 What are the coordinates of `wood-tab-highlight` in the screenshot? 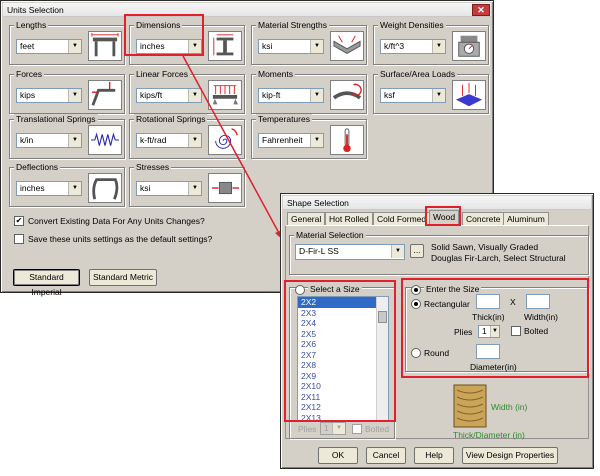 It's located at (443, 216).